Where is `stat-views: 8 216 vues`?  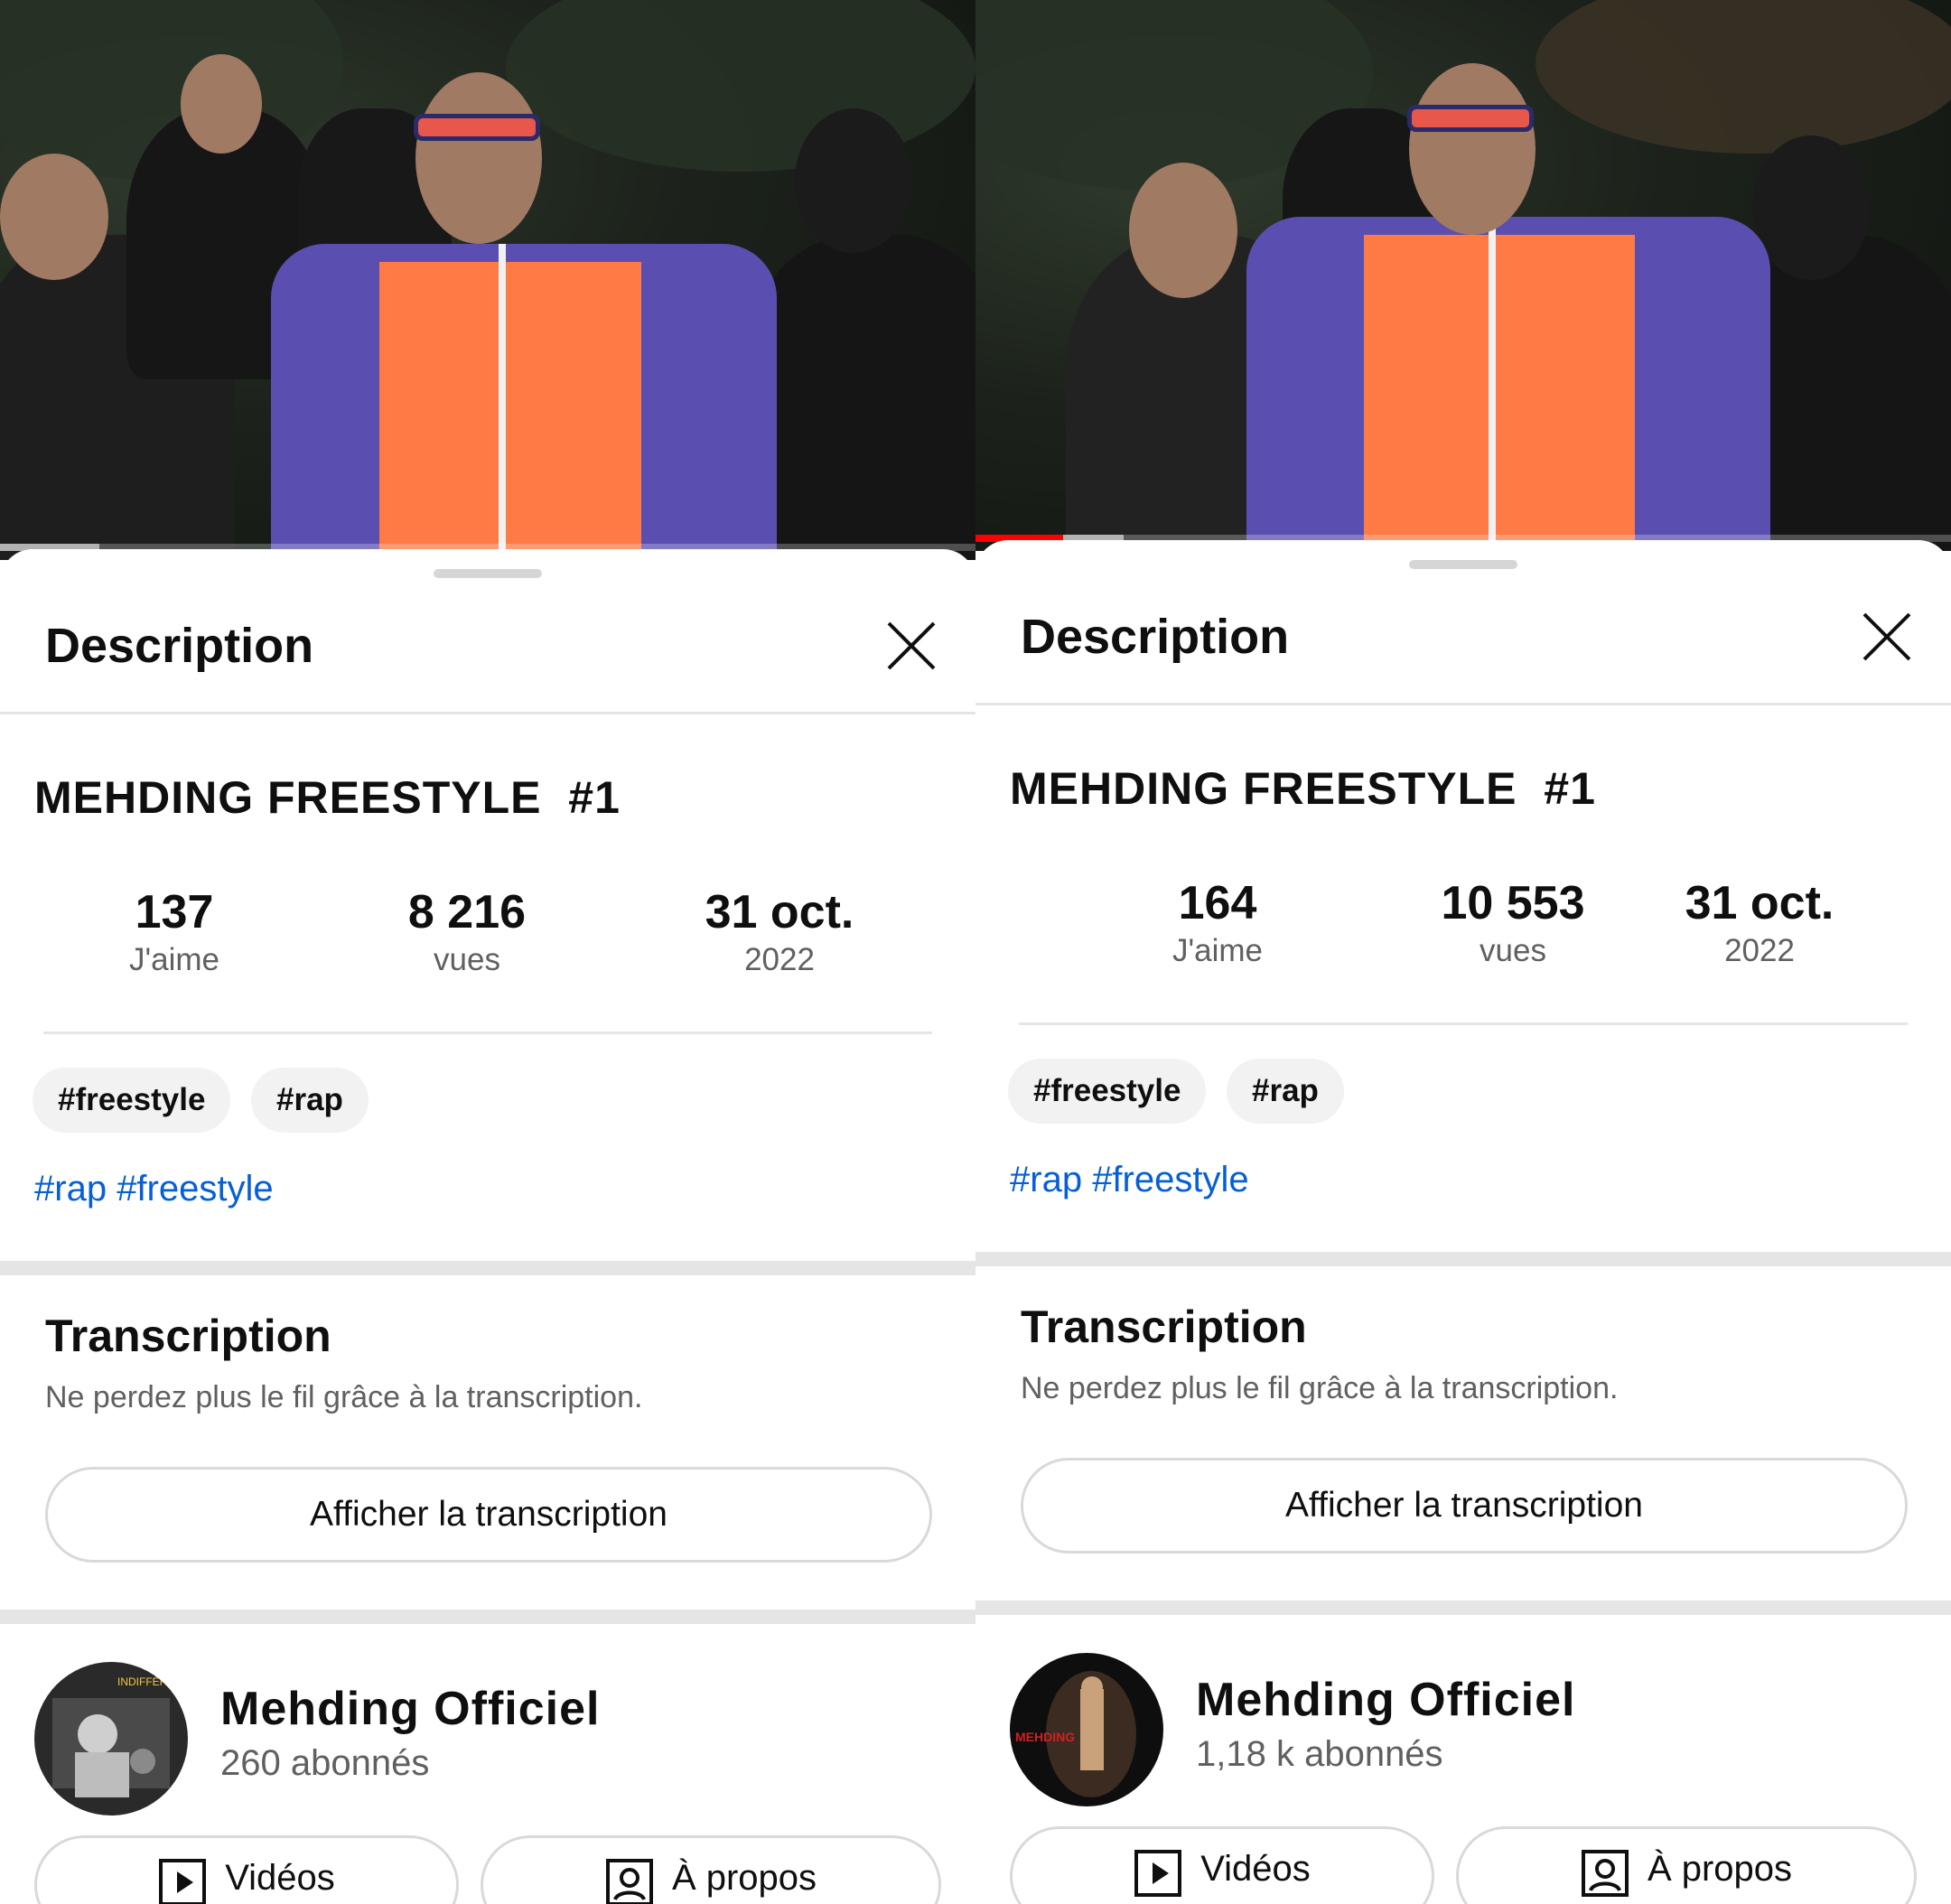 stat-views: 8 216 vues is located at coordinates (467, 933).